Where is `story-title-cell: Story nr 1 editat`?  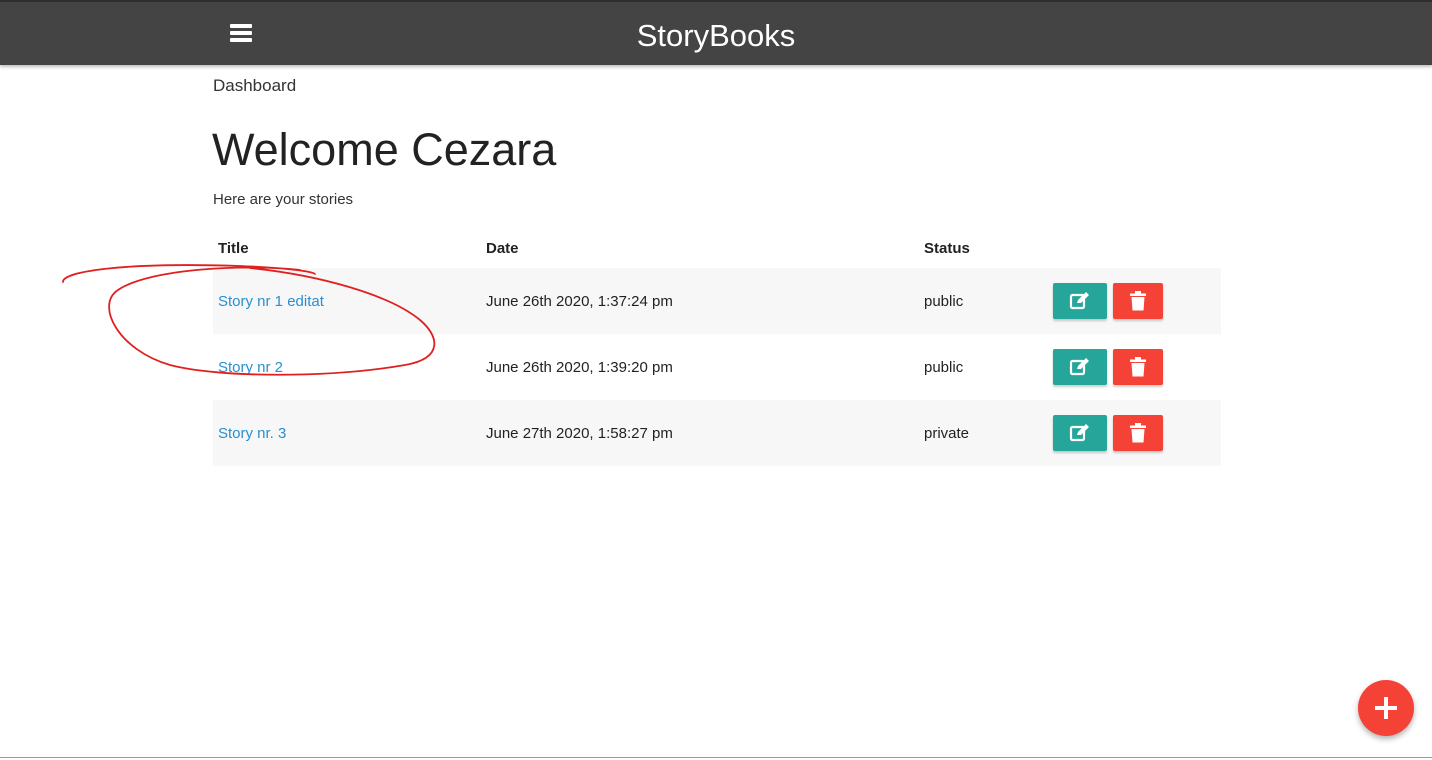
story-title-cell: Story nr 1 editat is located at coordinates (347, 301).